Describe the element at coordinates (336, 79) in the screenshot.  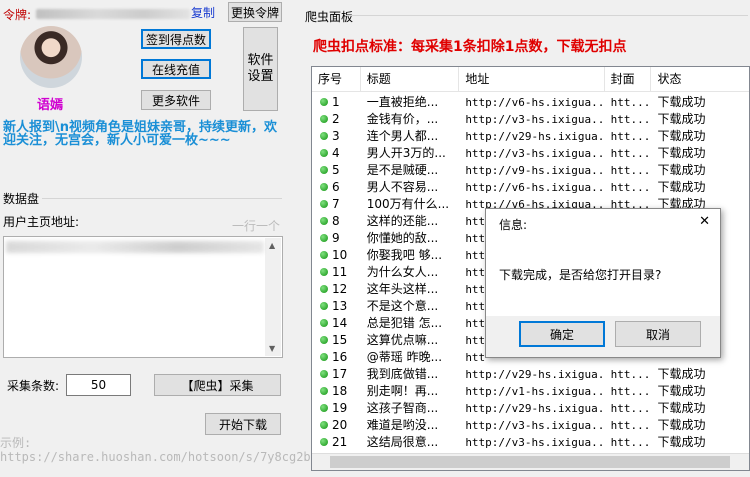
I see `column-header-index: 序号` at that location.